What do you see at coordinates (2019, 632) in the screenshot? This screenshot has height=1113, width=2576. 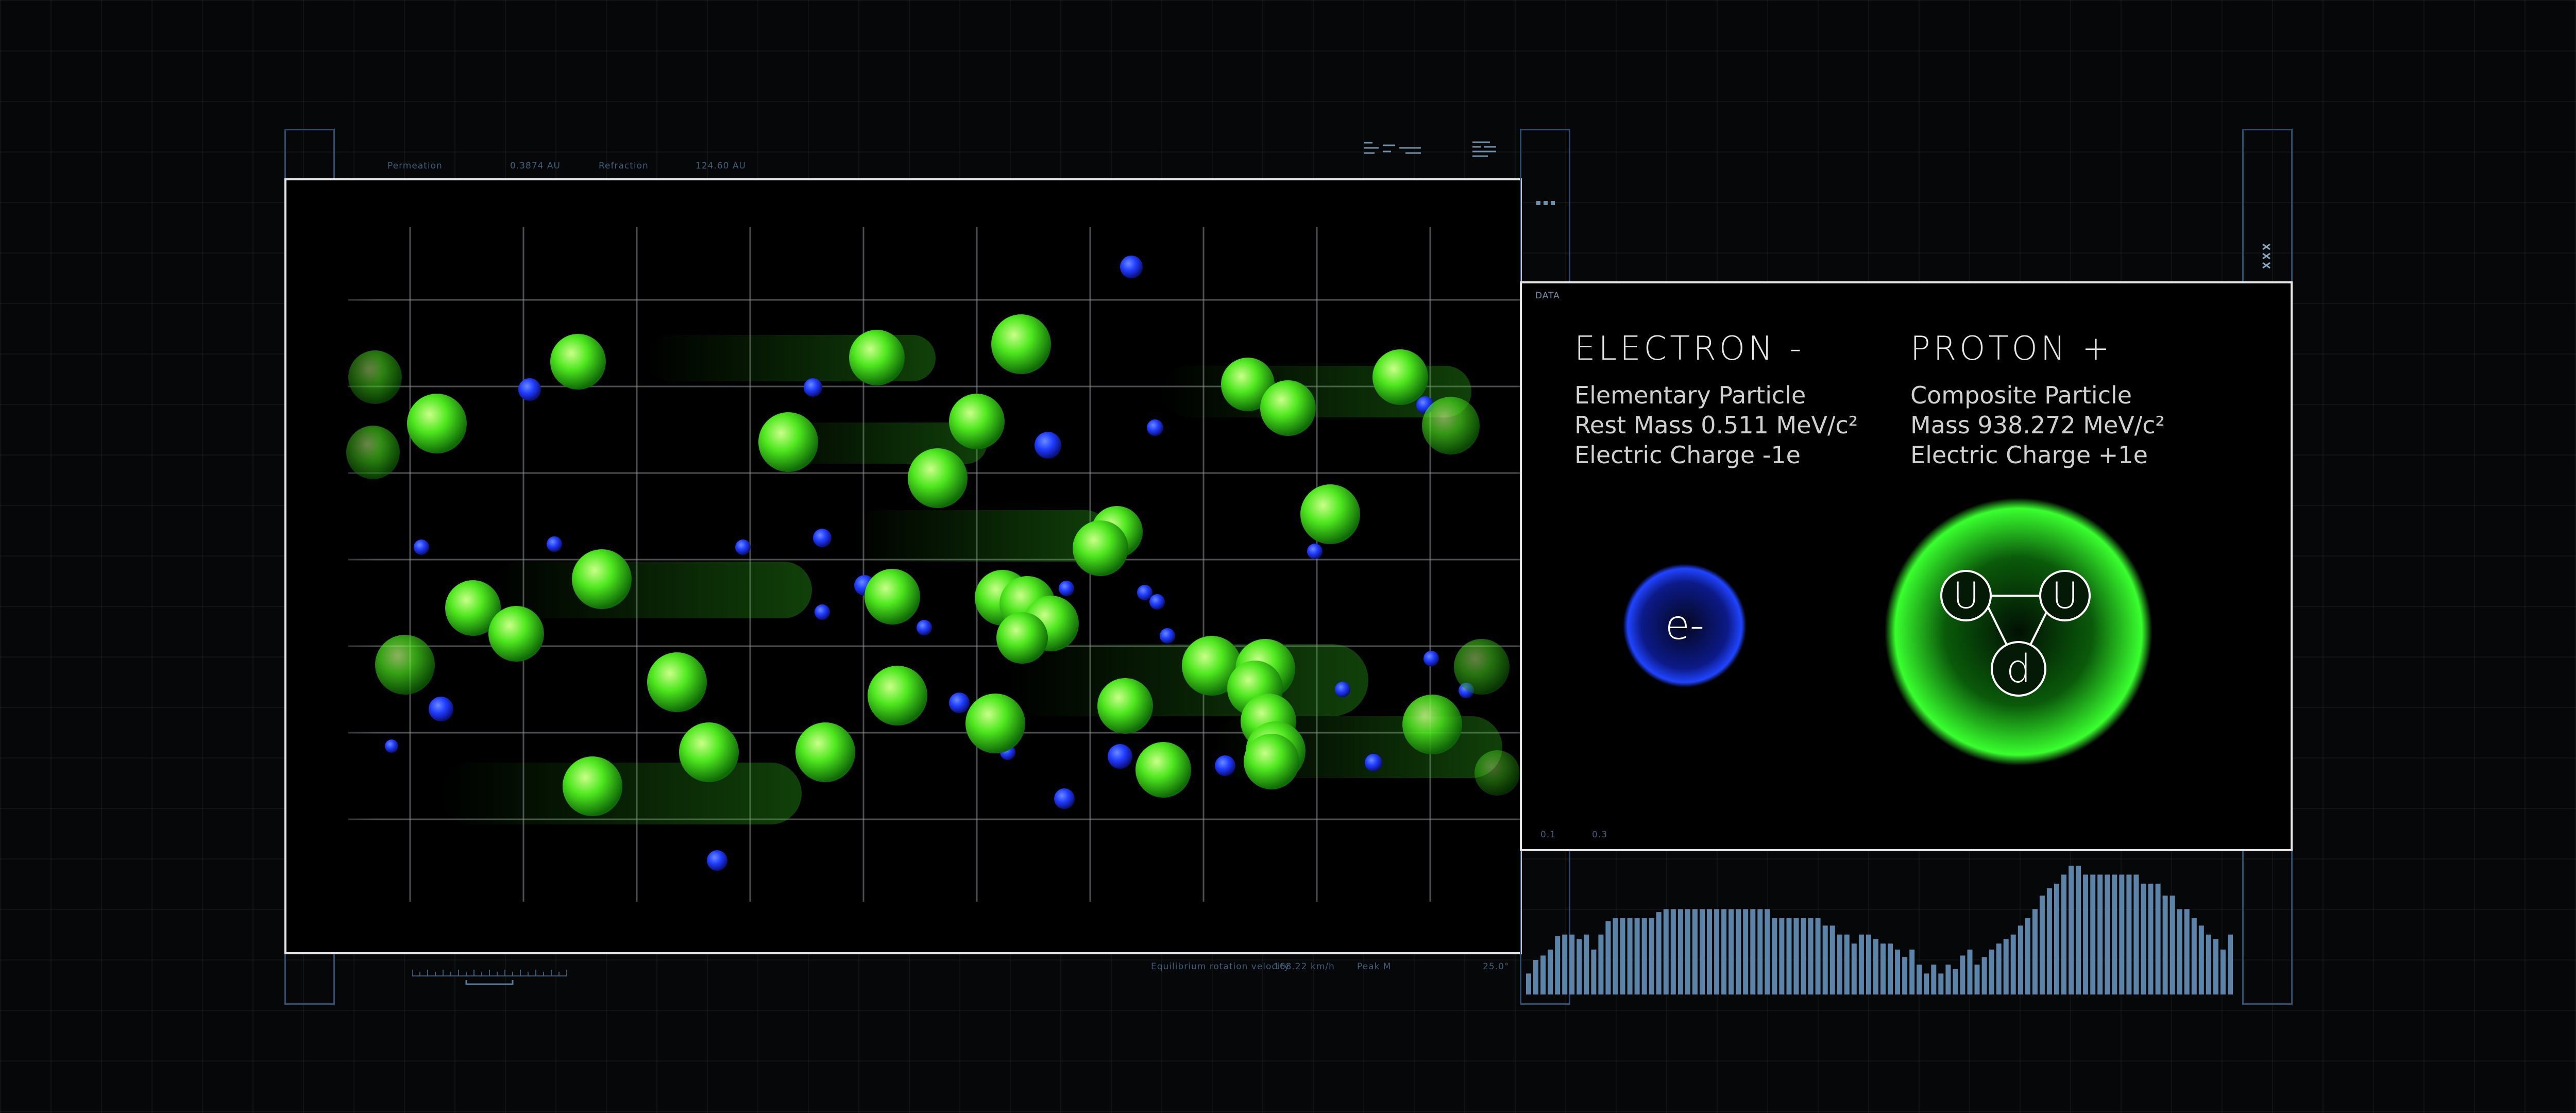 I see `proton-icon: U U d` at bounding box center [2019, 632].